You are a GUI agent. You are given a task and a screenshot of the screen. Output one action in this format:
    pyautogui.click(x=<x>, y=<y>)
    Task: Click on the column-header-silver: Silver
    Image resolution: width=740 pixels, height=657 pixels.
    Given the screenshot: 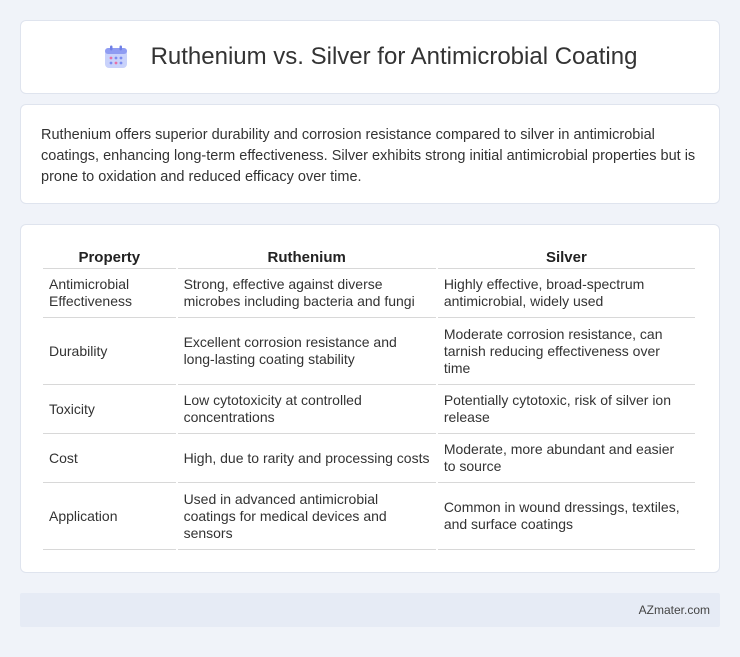 What is the action you would take?
    pyautogui.click(x=566, y=257)
    